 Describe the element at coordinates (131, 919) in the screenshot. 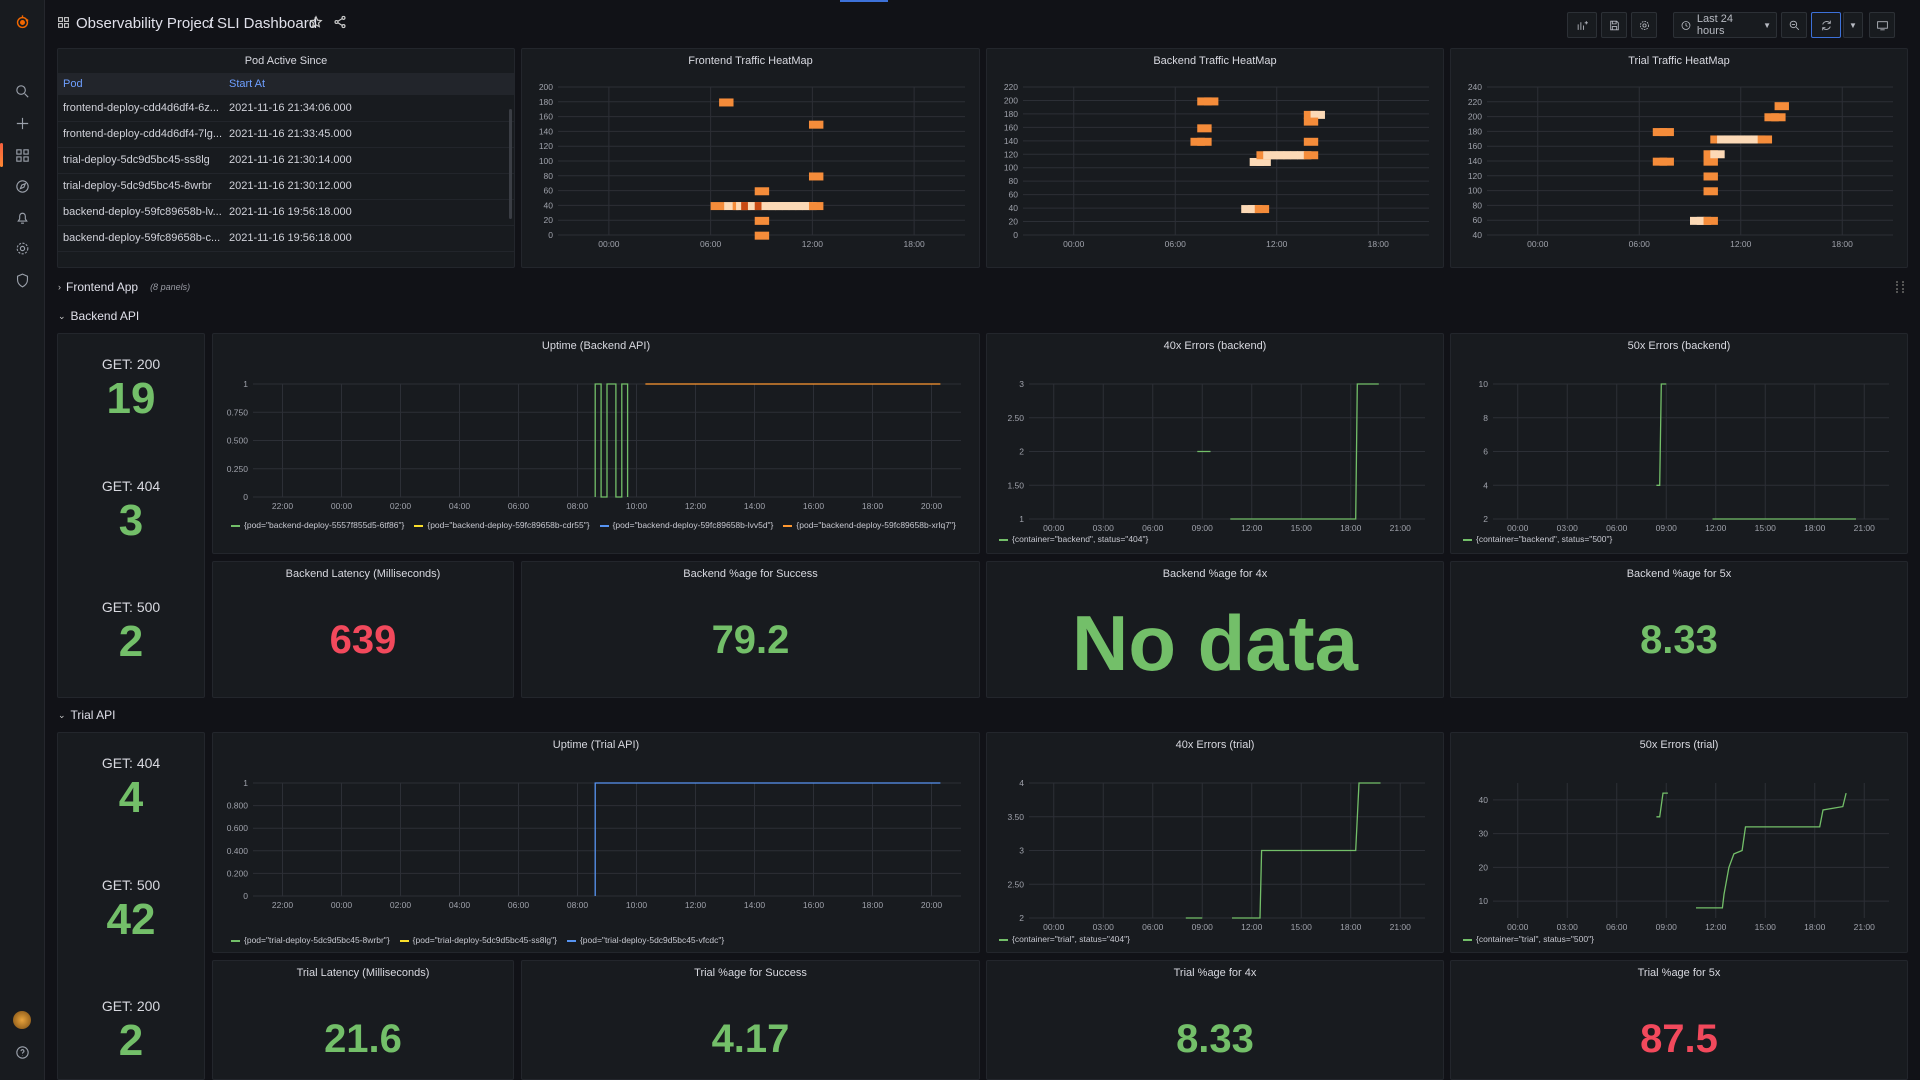

I see `status-code-count: 42` at that location.